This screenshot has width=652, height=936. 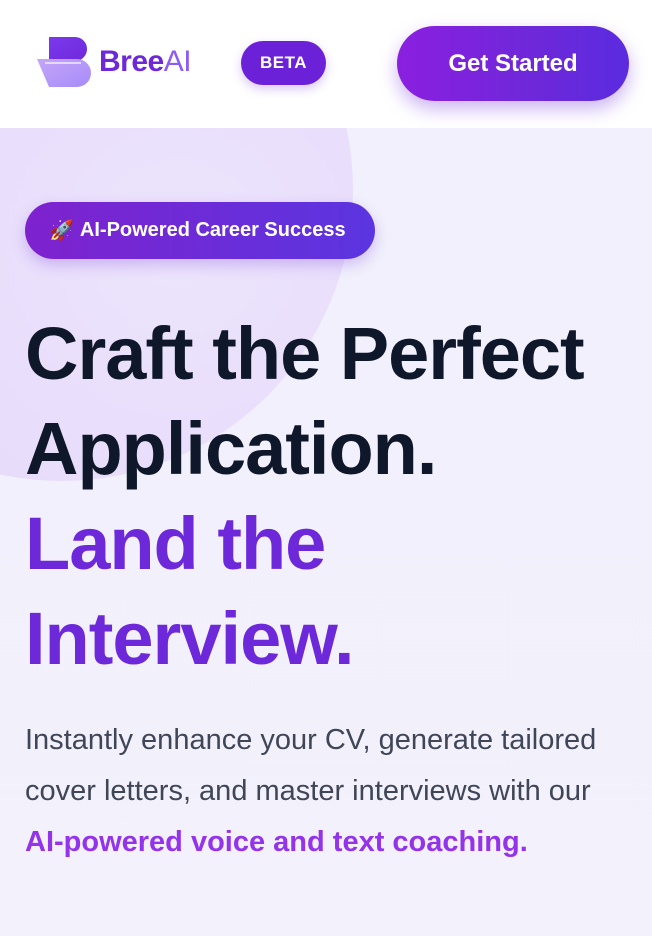 I want to click on description-highlight: AI-powered voice and text coaching., so click(x=276, y=842).